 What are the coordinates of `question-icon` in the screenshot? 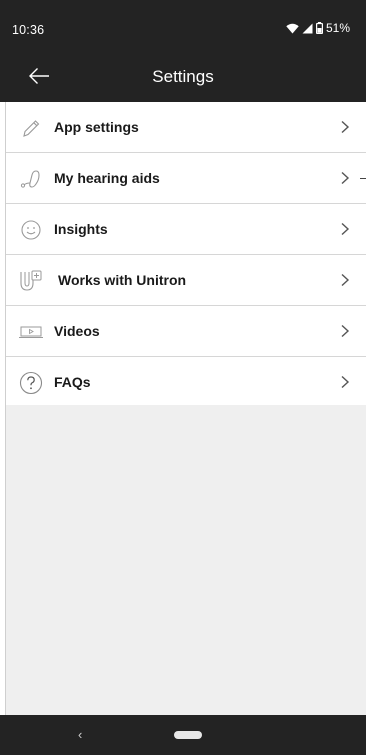 It's located at (31, 383).